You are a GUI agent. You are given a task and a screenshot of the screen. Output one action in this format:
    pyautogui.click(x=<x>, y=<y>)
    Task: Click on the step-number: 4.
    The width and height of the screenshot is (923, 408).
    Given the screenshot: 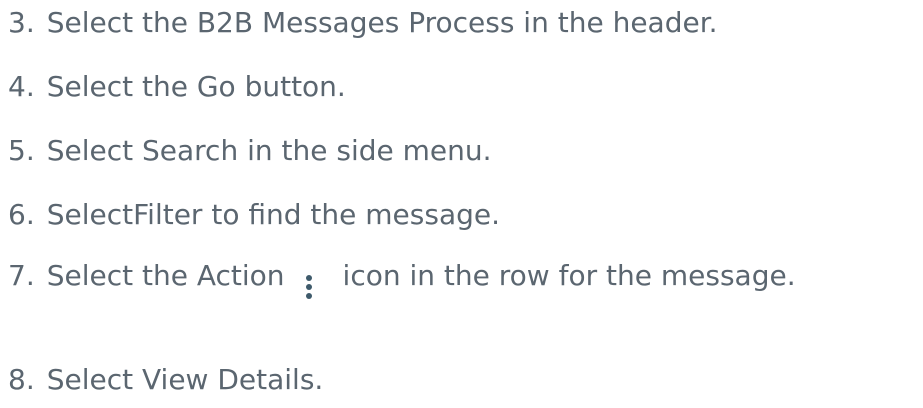 What is the action you would take?
    pyautogui.click(x=21, y=86)
    